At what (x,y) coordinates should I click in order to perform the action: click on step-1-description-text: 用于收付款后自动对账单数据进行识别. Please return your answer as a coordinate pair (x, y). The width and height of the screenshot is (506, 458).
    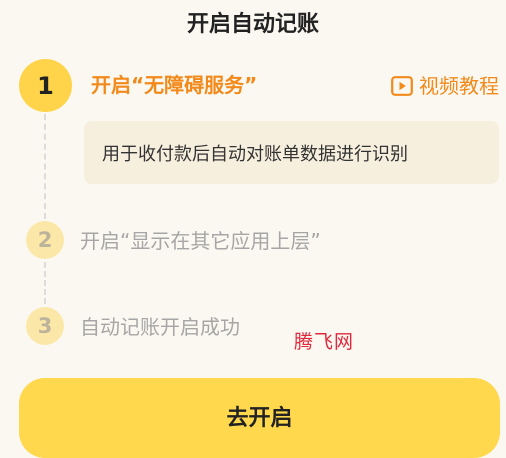
    Looking at the image, I should click on (255, 154).